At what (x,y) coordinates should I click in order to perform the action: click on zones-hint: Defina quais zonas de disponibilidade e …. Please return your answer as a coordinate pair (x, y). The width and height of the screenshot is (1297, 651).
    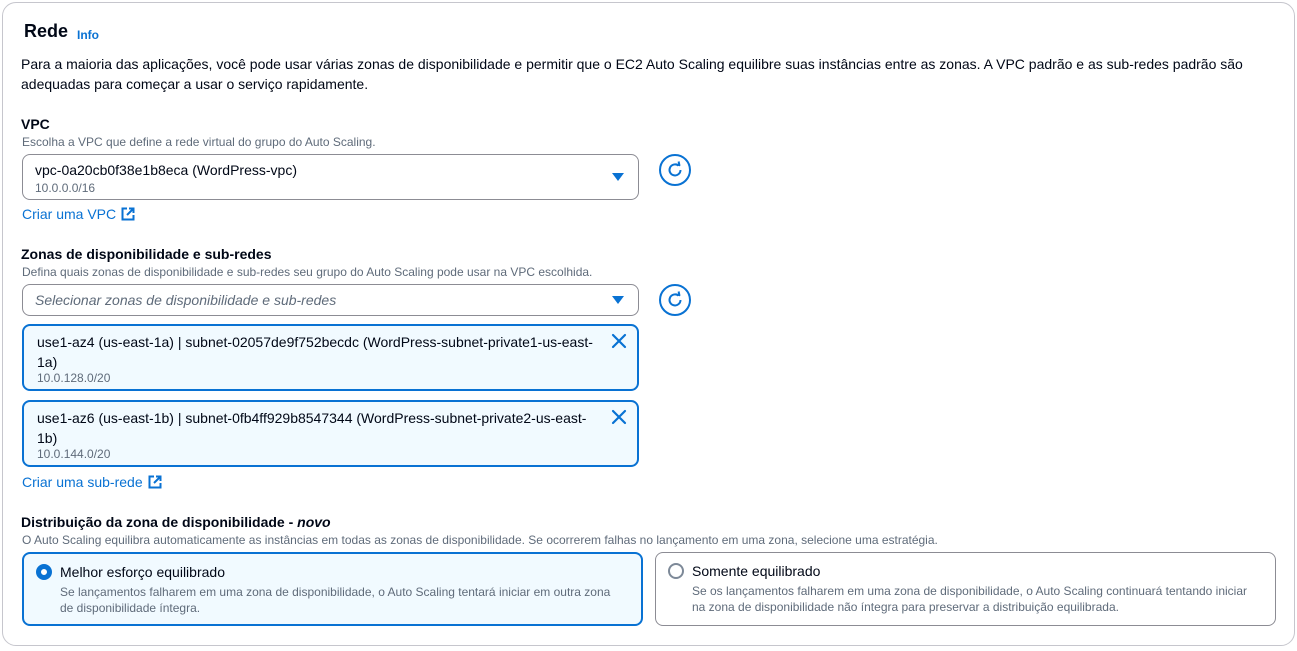
    Looking at the image, I should click on (307, 272).